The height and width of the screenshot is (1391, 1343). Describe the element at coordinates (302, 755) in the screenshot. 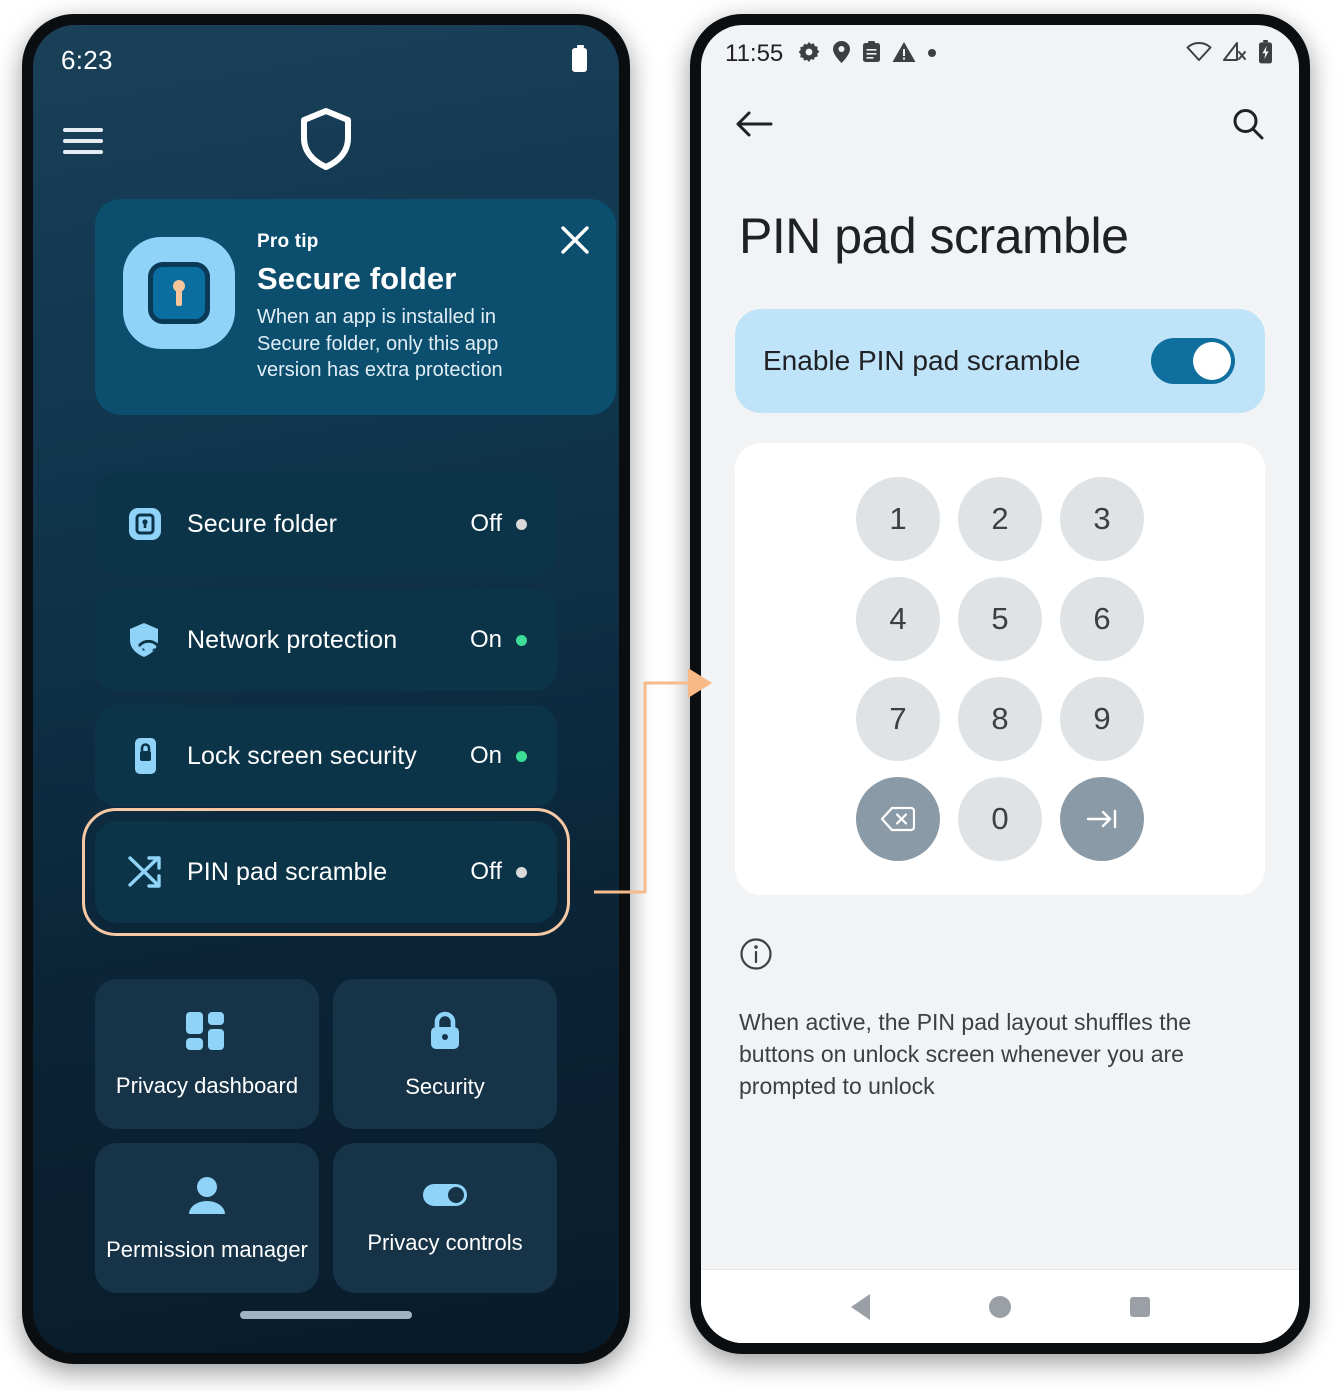

I see `list-item-label: Lock screen security` at that location.